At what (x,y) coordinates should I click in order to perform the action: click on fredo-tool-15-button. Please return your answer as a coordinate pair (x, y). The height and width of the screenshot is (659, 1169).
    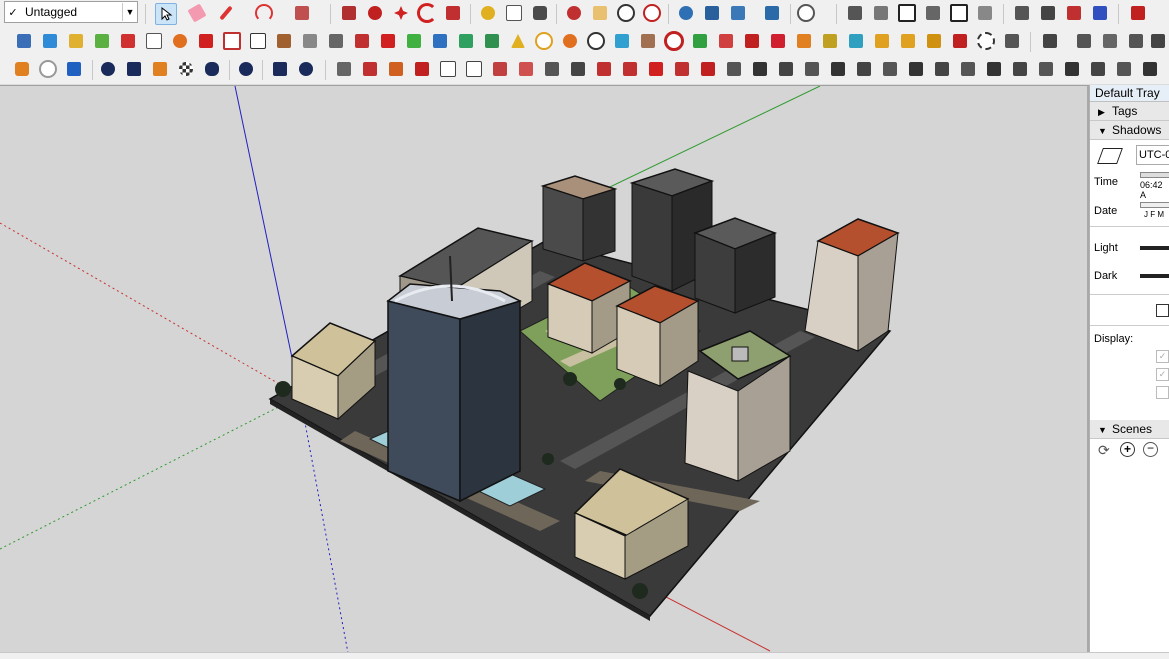
    Looking at the image, I should click on (708, 69).